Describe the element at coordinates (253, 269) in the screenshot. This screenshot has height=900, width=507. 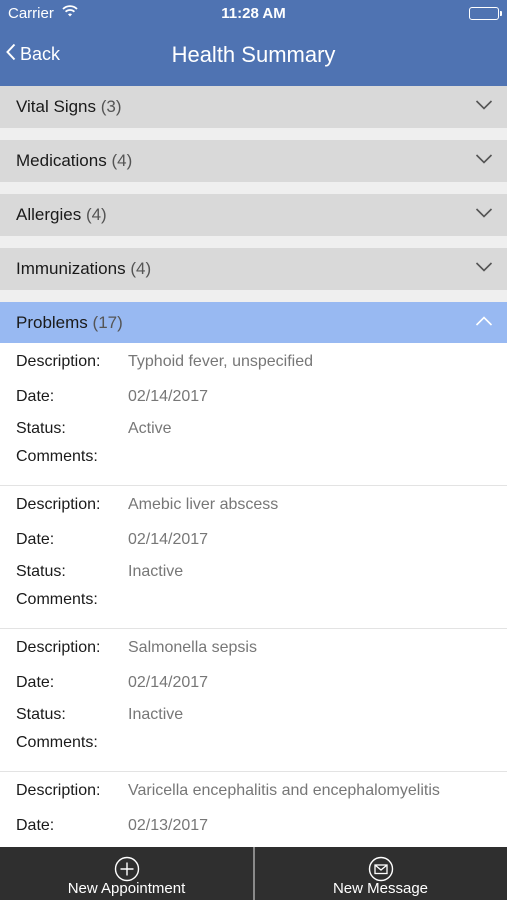
I see `section-immunizations: Immunizations (4)` at that location.